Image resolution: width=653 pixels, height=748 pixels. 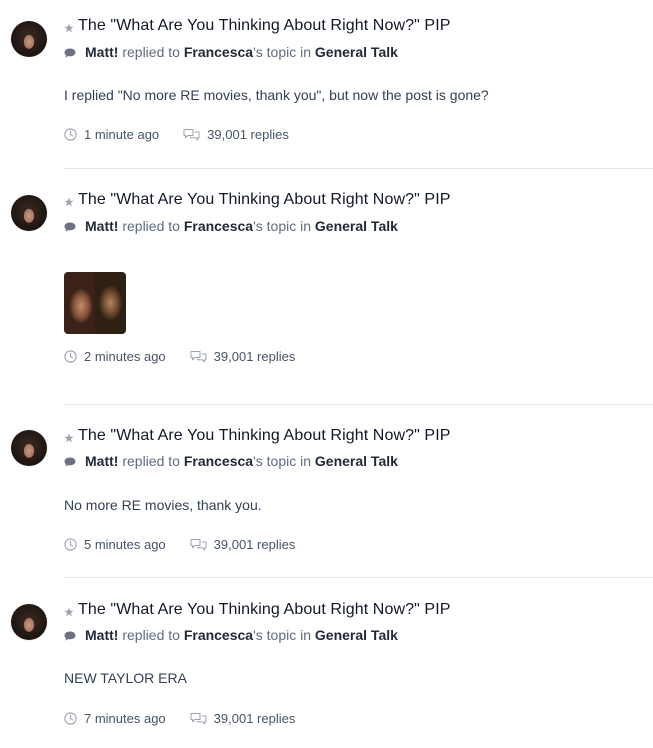 What do you see at coordinates (79, 303) in the screenshot?
I see `thumbnail-face-left` at bounding box center [79, 303].